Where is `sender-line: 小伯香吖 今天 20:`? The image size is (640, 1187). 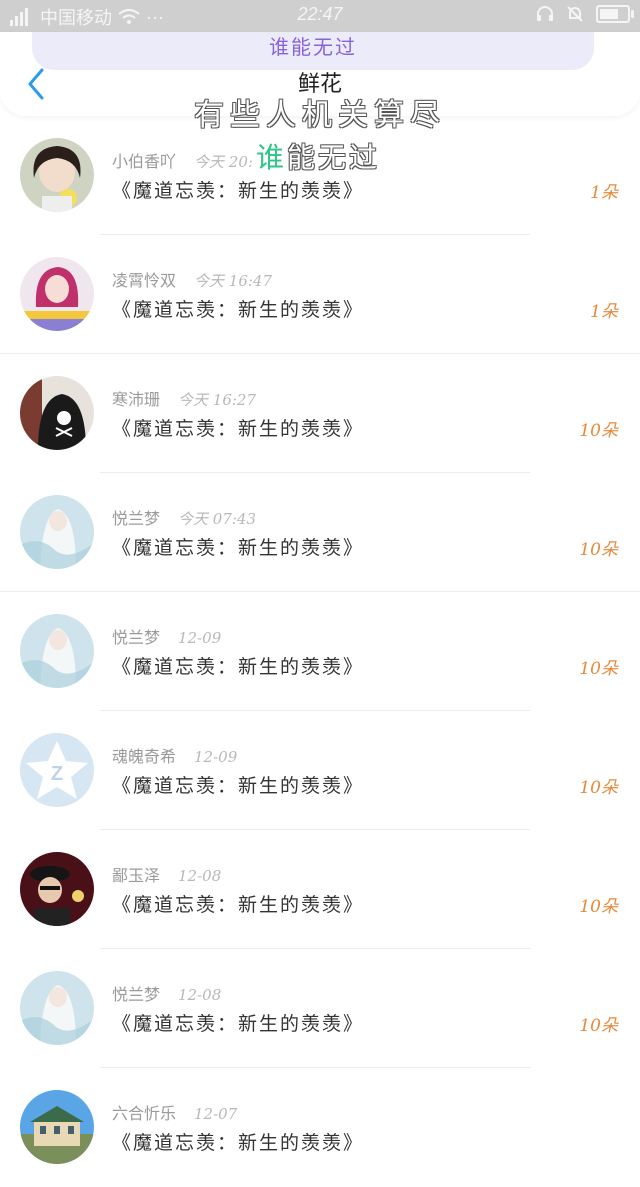 sender-line: 小伯香吖 今天 20: is located at coordinates (182, 160).